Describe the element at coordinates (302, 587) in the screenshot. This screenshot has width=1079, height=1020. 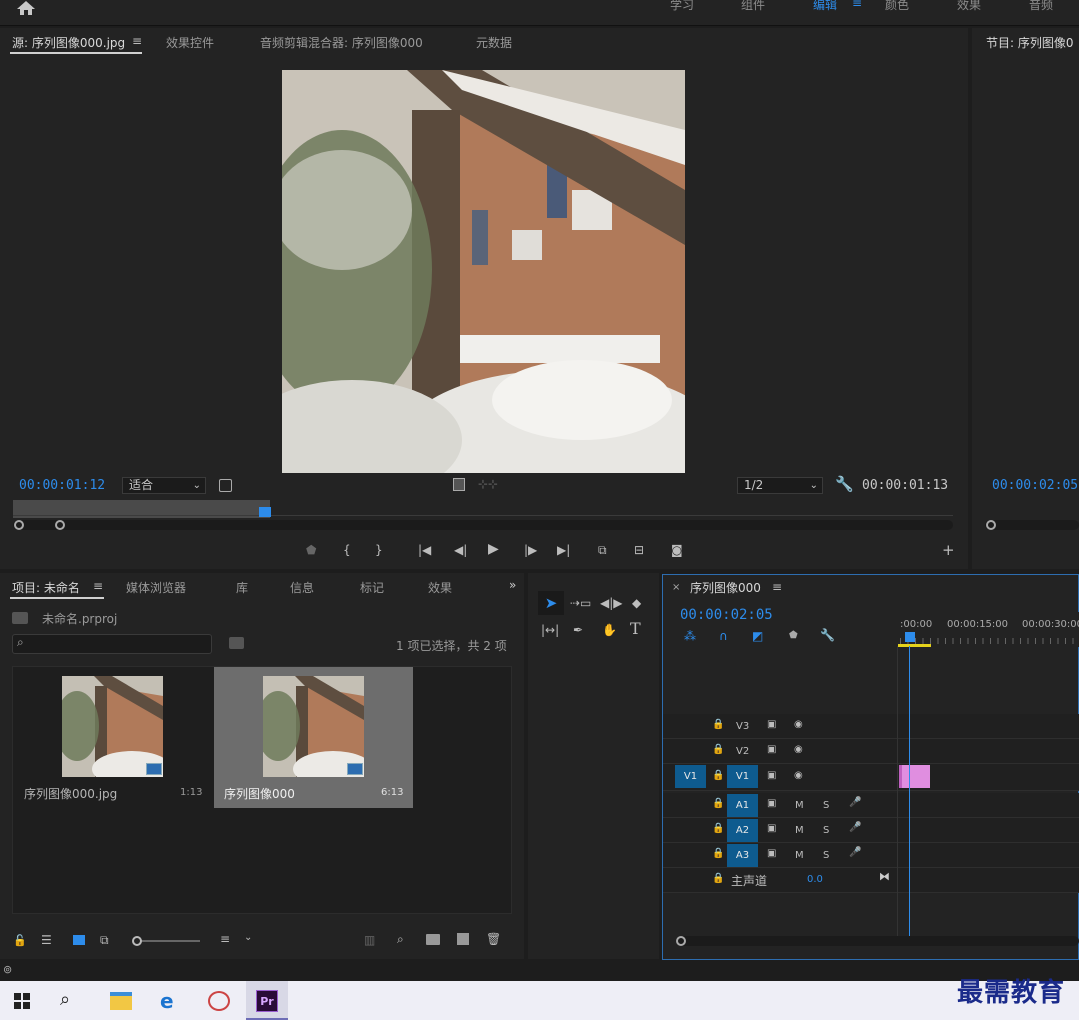
I see `tab-info: 信息` at that location.